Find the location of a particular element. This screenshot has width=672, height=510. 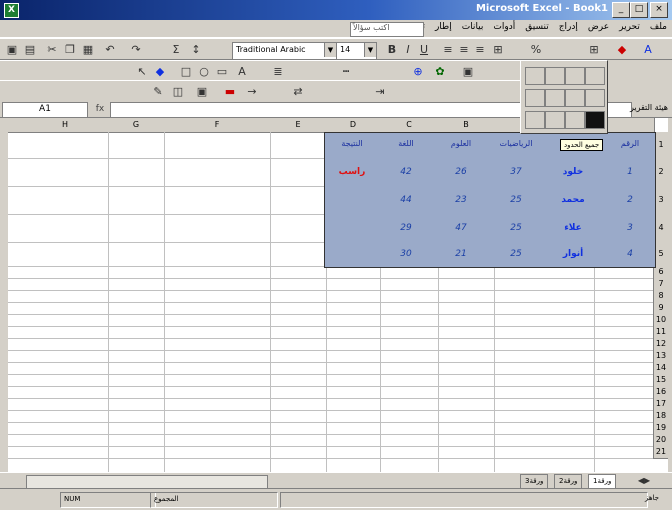

sum-icon: Σ is located at coordinates (176, 50).